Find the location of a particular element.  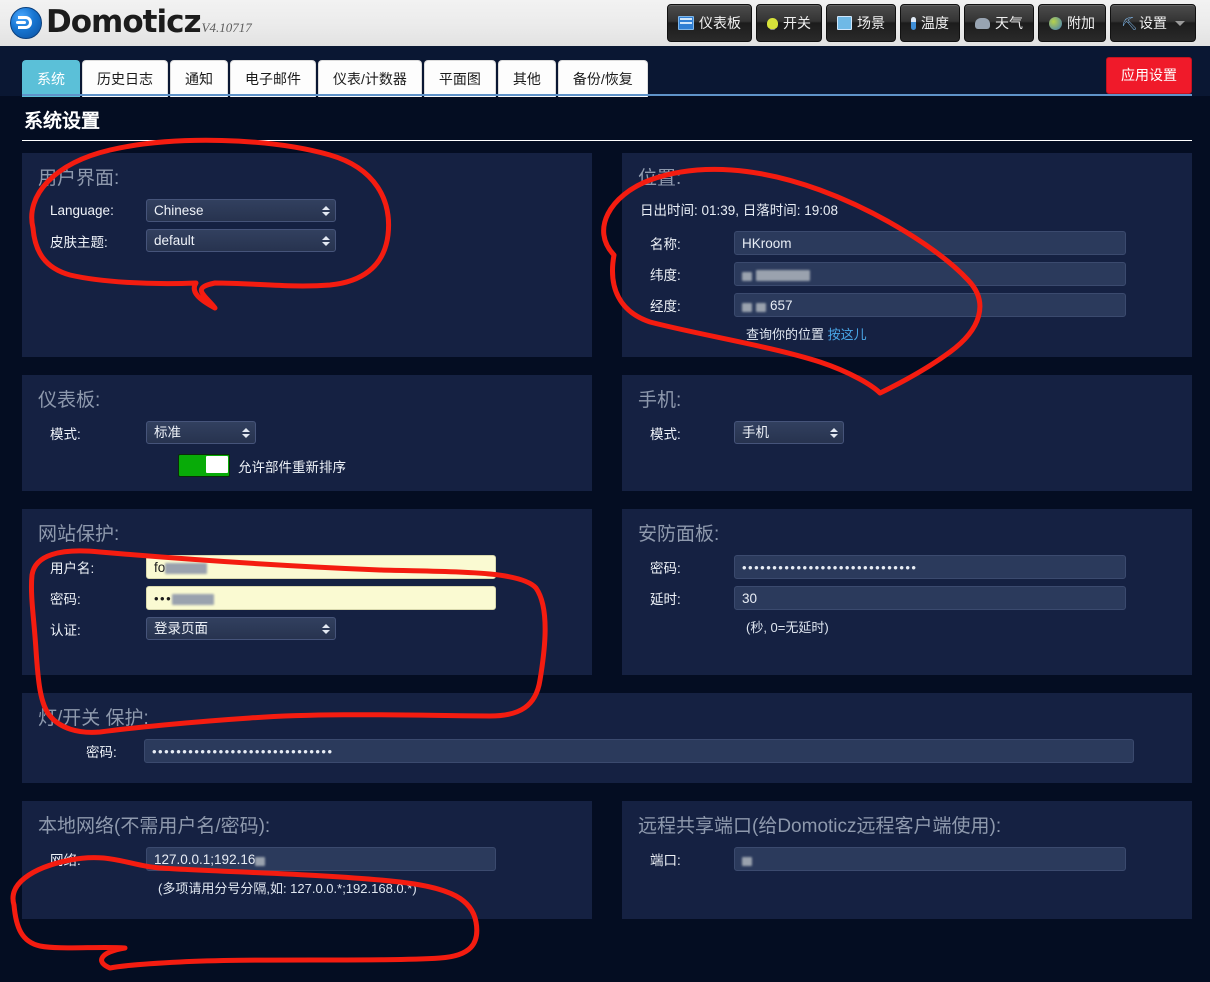

lookup-link: 按这儿 is located at coordinates (847, 334).